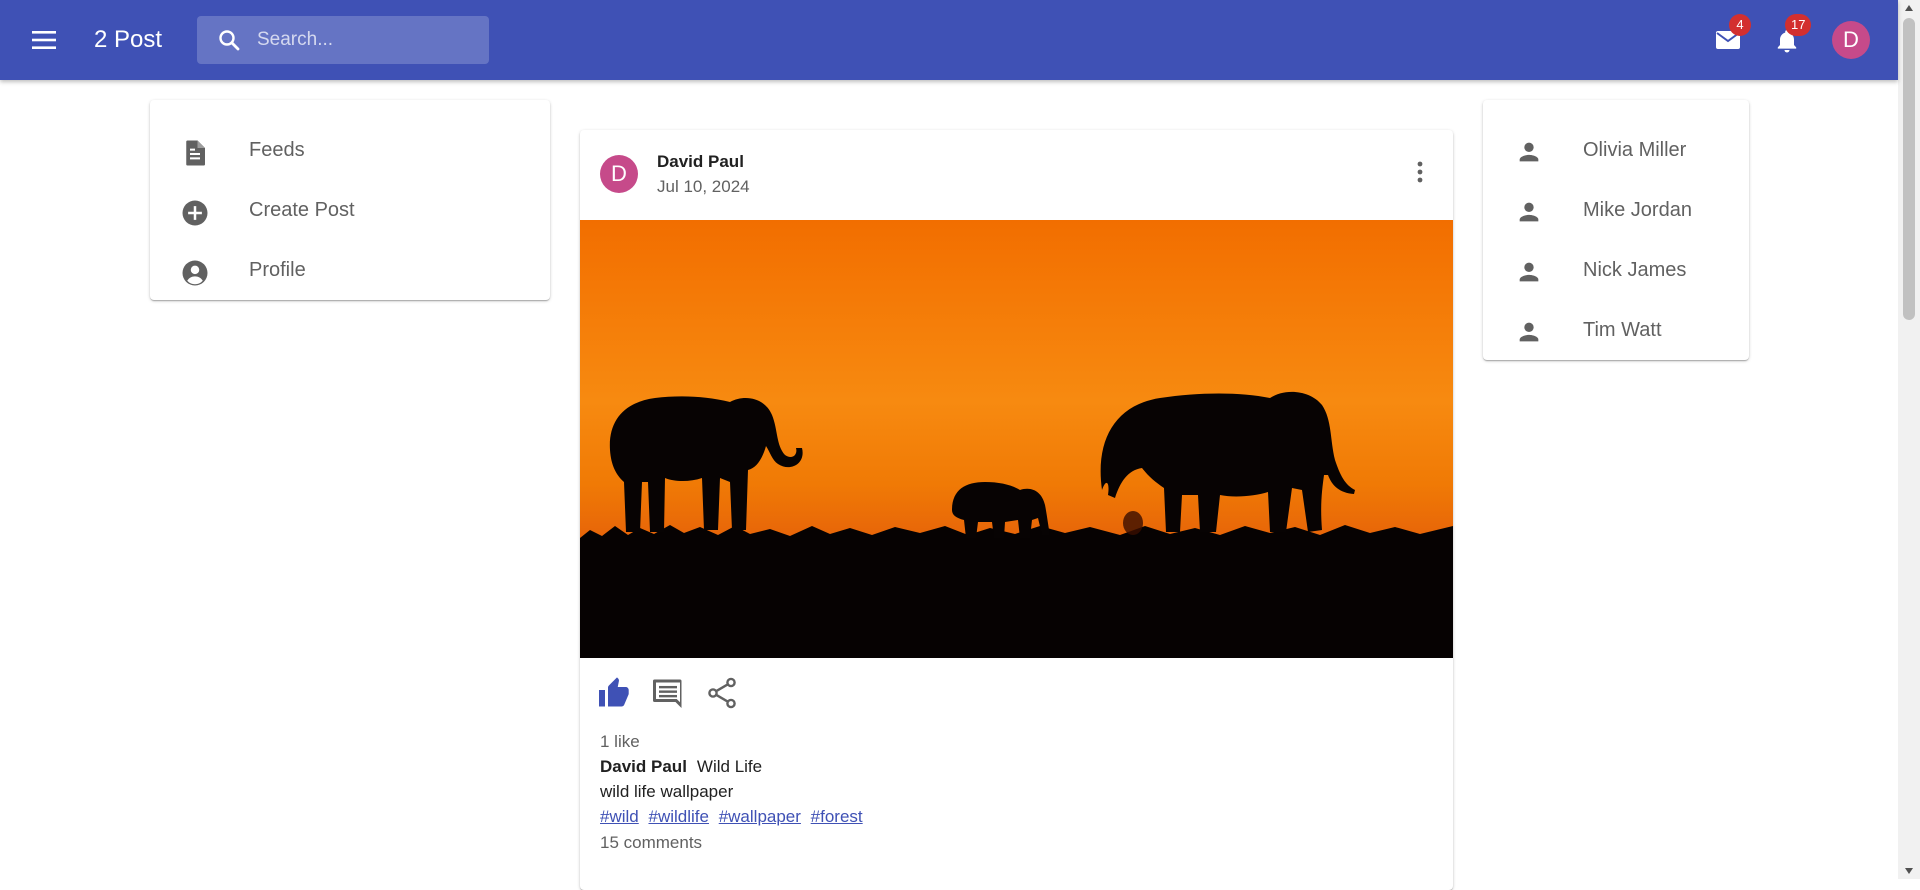 Image resolution: width=1920 pixels, height=890 pixels. I want to click on post-caption: David Paul Wild Life, so click(681, 767).